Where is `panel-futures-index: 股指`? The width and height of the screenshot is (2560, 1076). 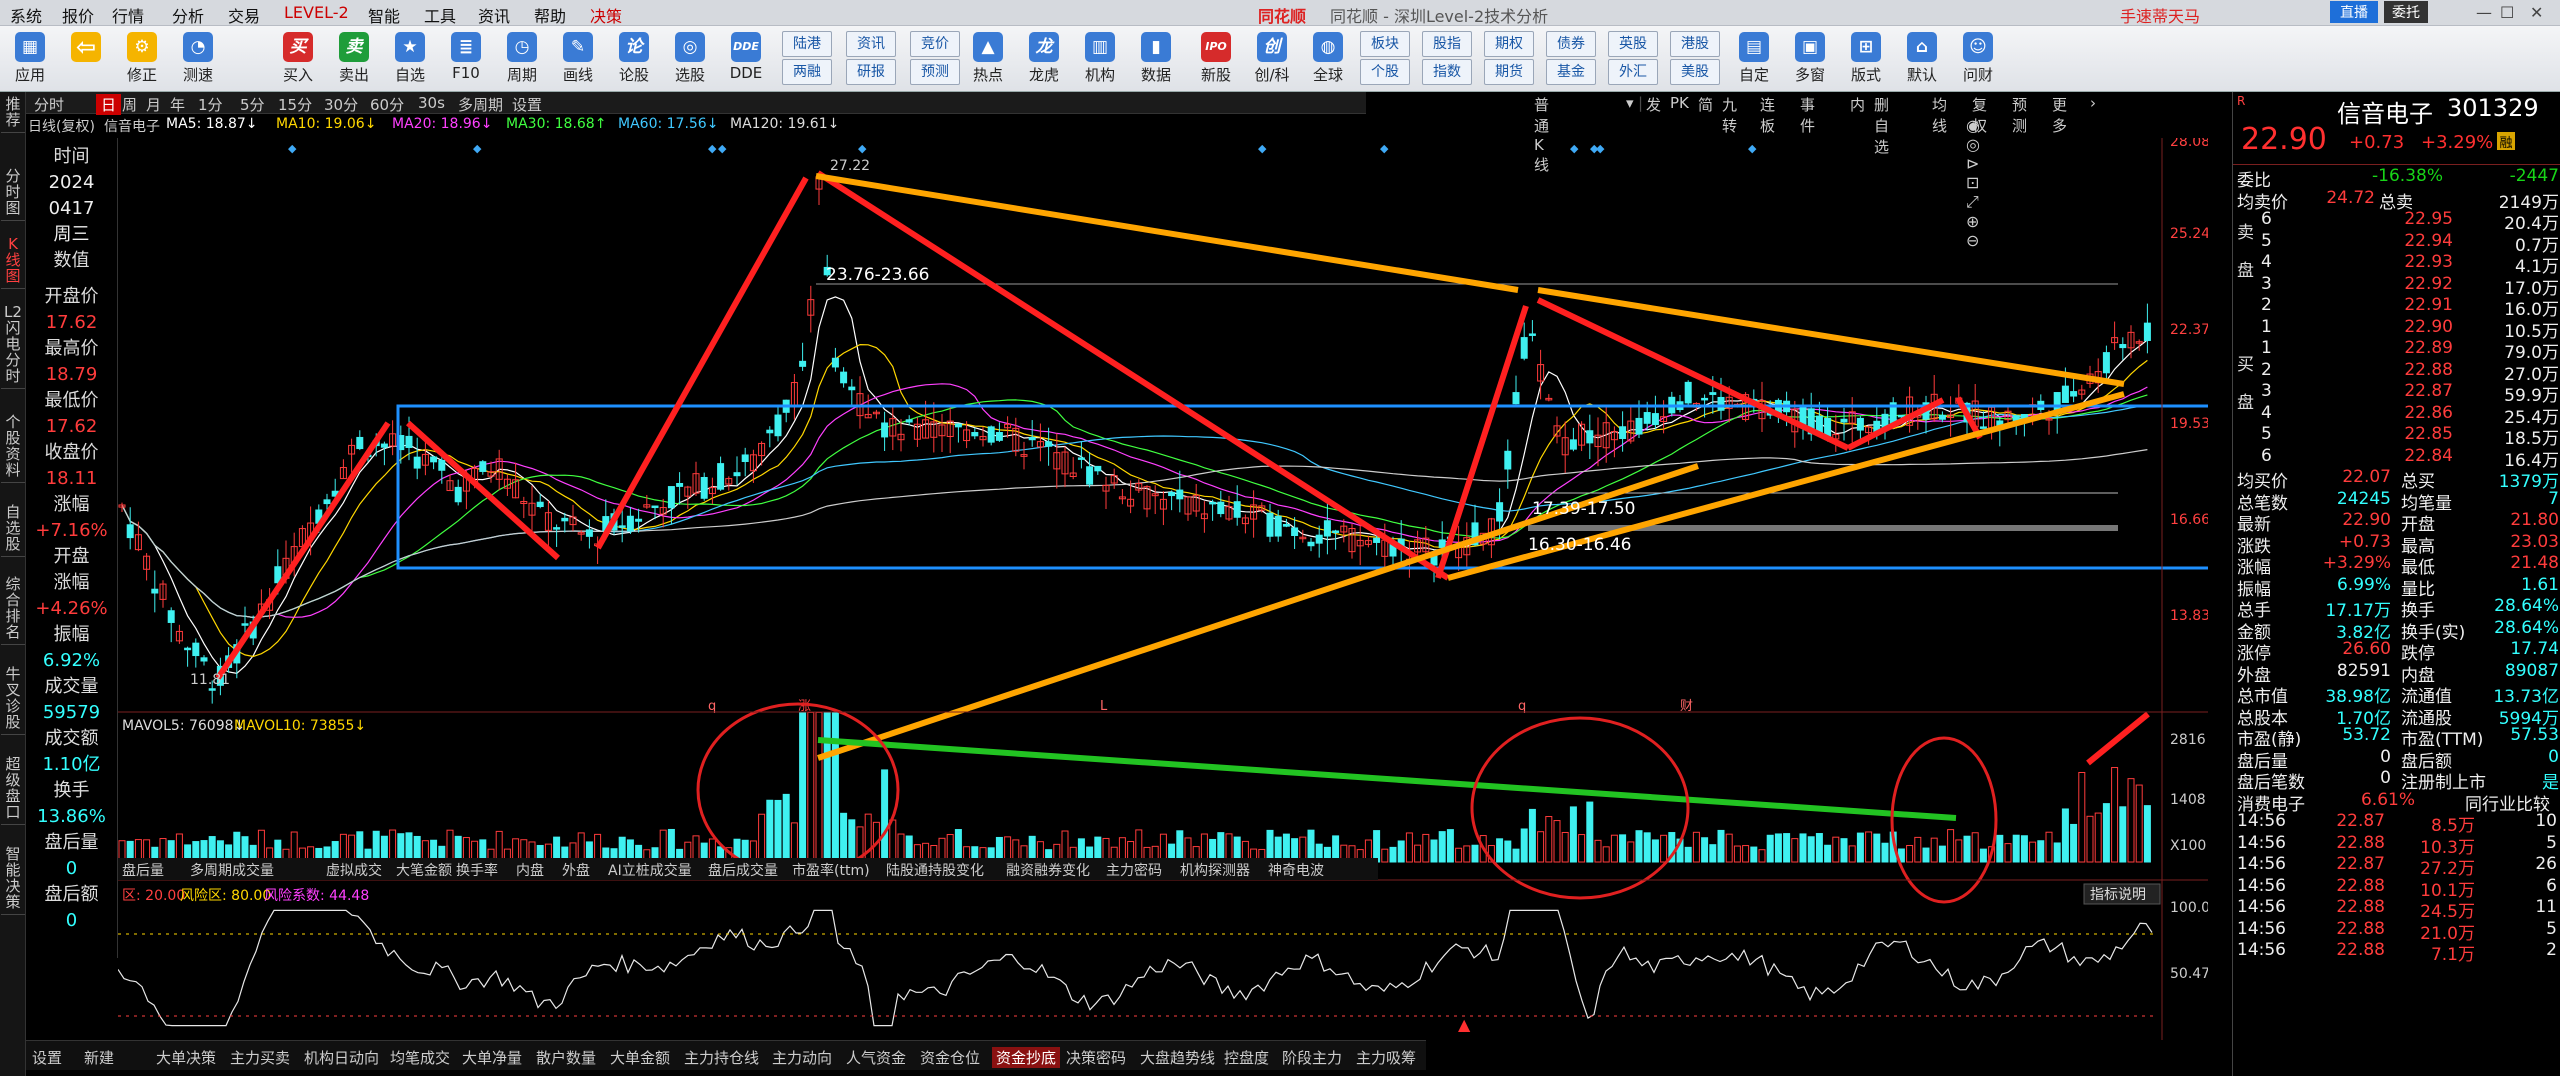
panel-futures-index: 股指 is located at coordinates (1447, 44).